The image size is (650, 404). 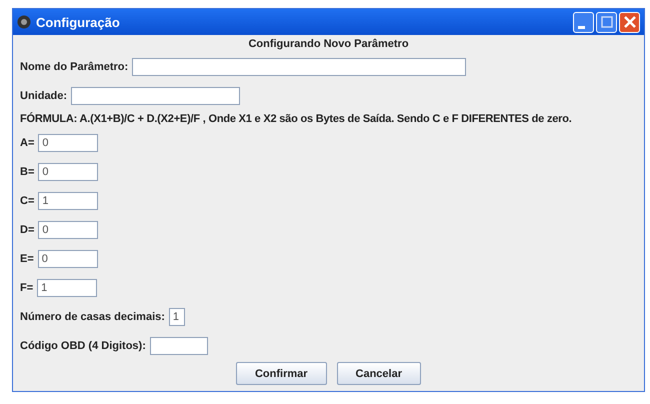 I want to click on field-label: Código OBD (4 Digitos):, so click(x=83, y=346).